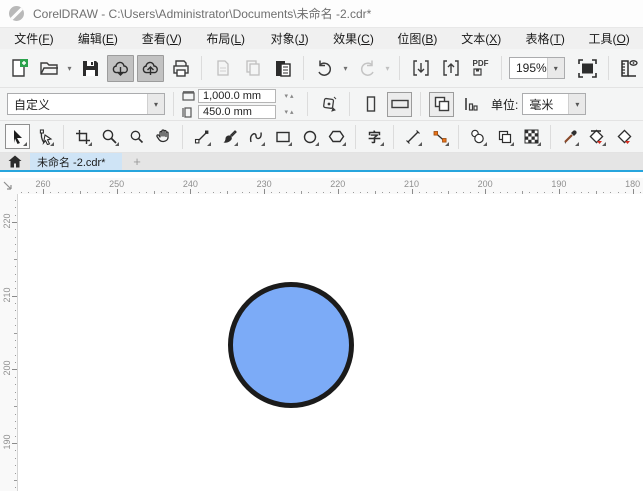 The width and height of the screenshot is (643, 491). Describe the element at coordinates (480, 68) in the screenshot. I see `publish-pdf-button: PDF` at that location.